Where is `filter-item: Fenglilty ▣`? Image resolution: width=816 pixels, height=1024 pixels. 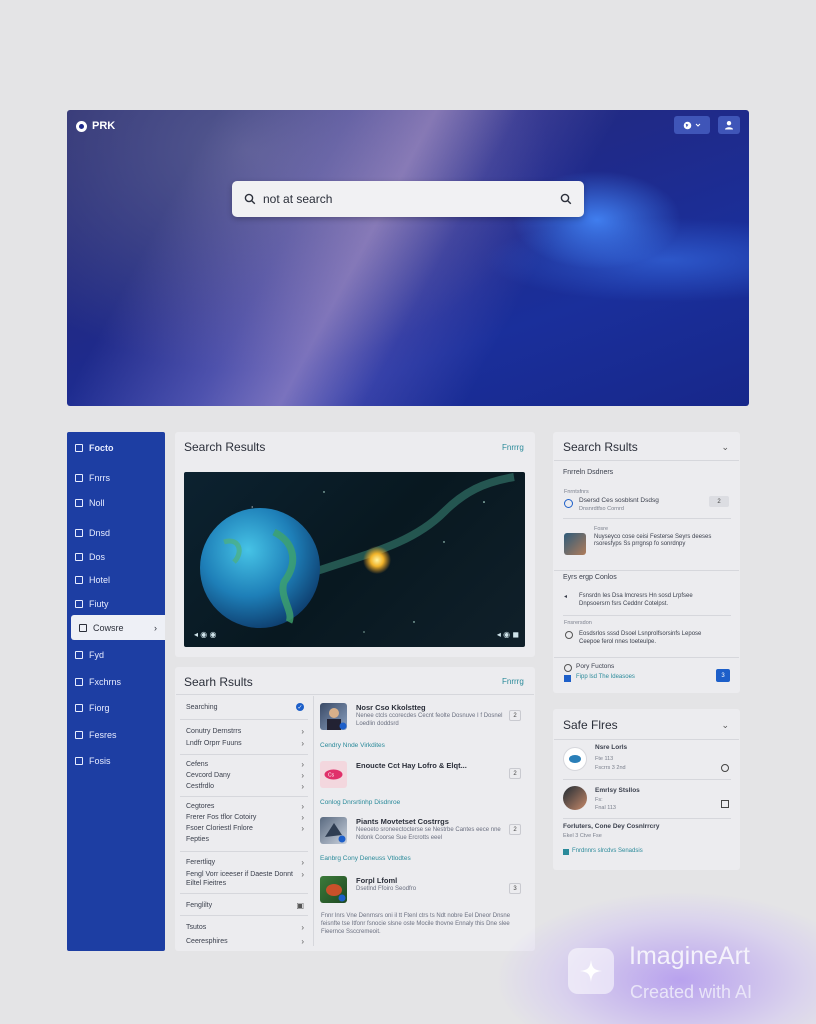
filter-item: Fenglilty ▣ is located at coordinates (245, 905).